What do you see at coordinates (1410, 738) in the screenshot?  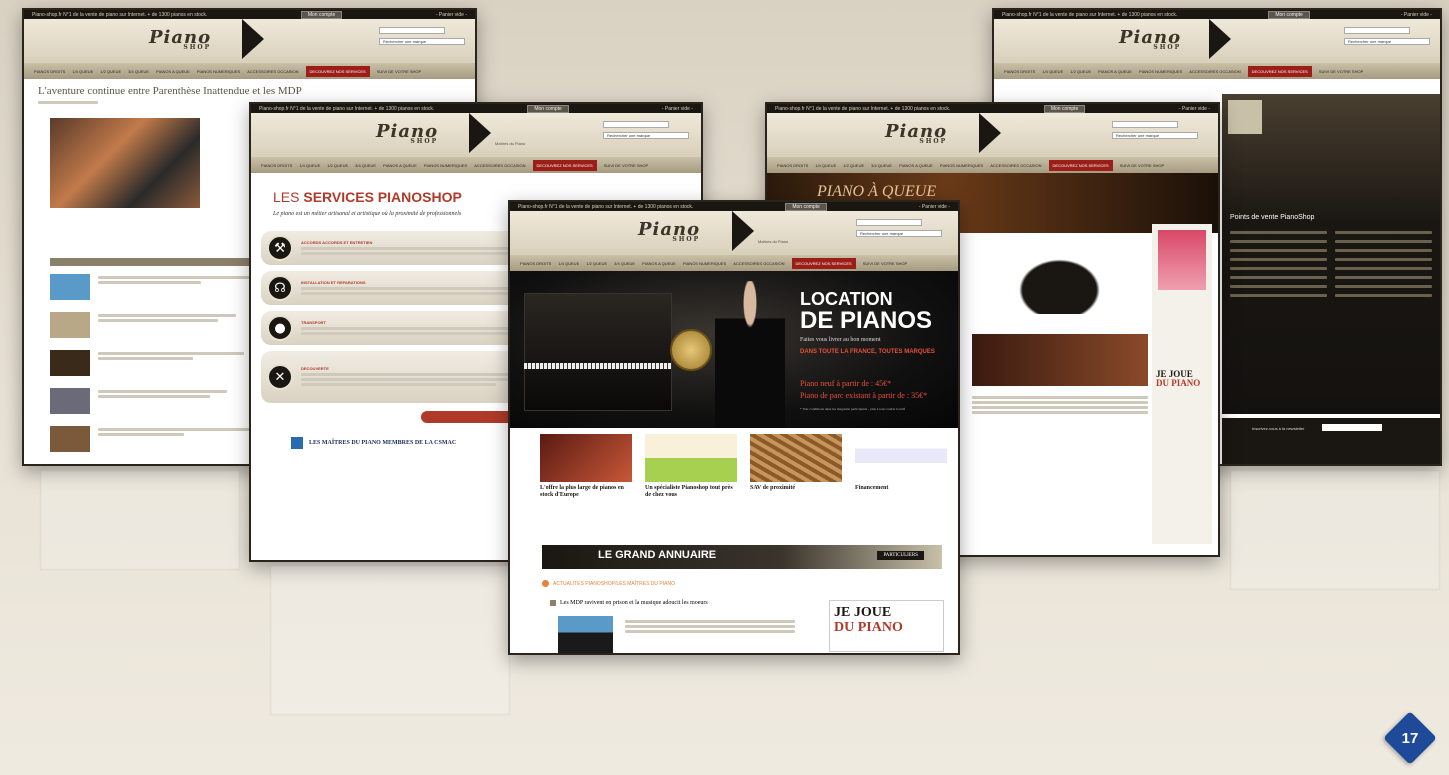 I see `page-number: 17` at bounding box center [1410, 738].